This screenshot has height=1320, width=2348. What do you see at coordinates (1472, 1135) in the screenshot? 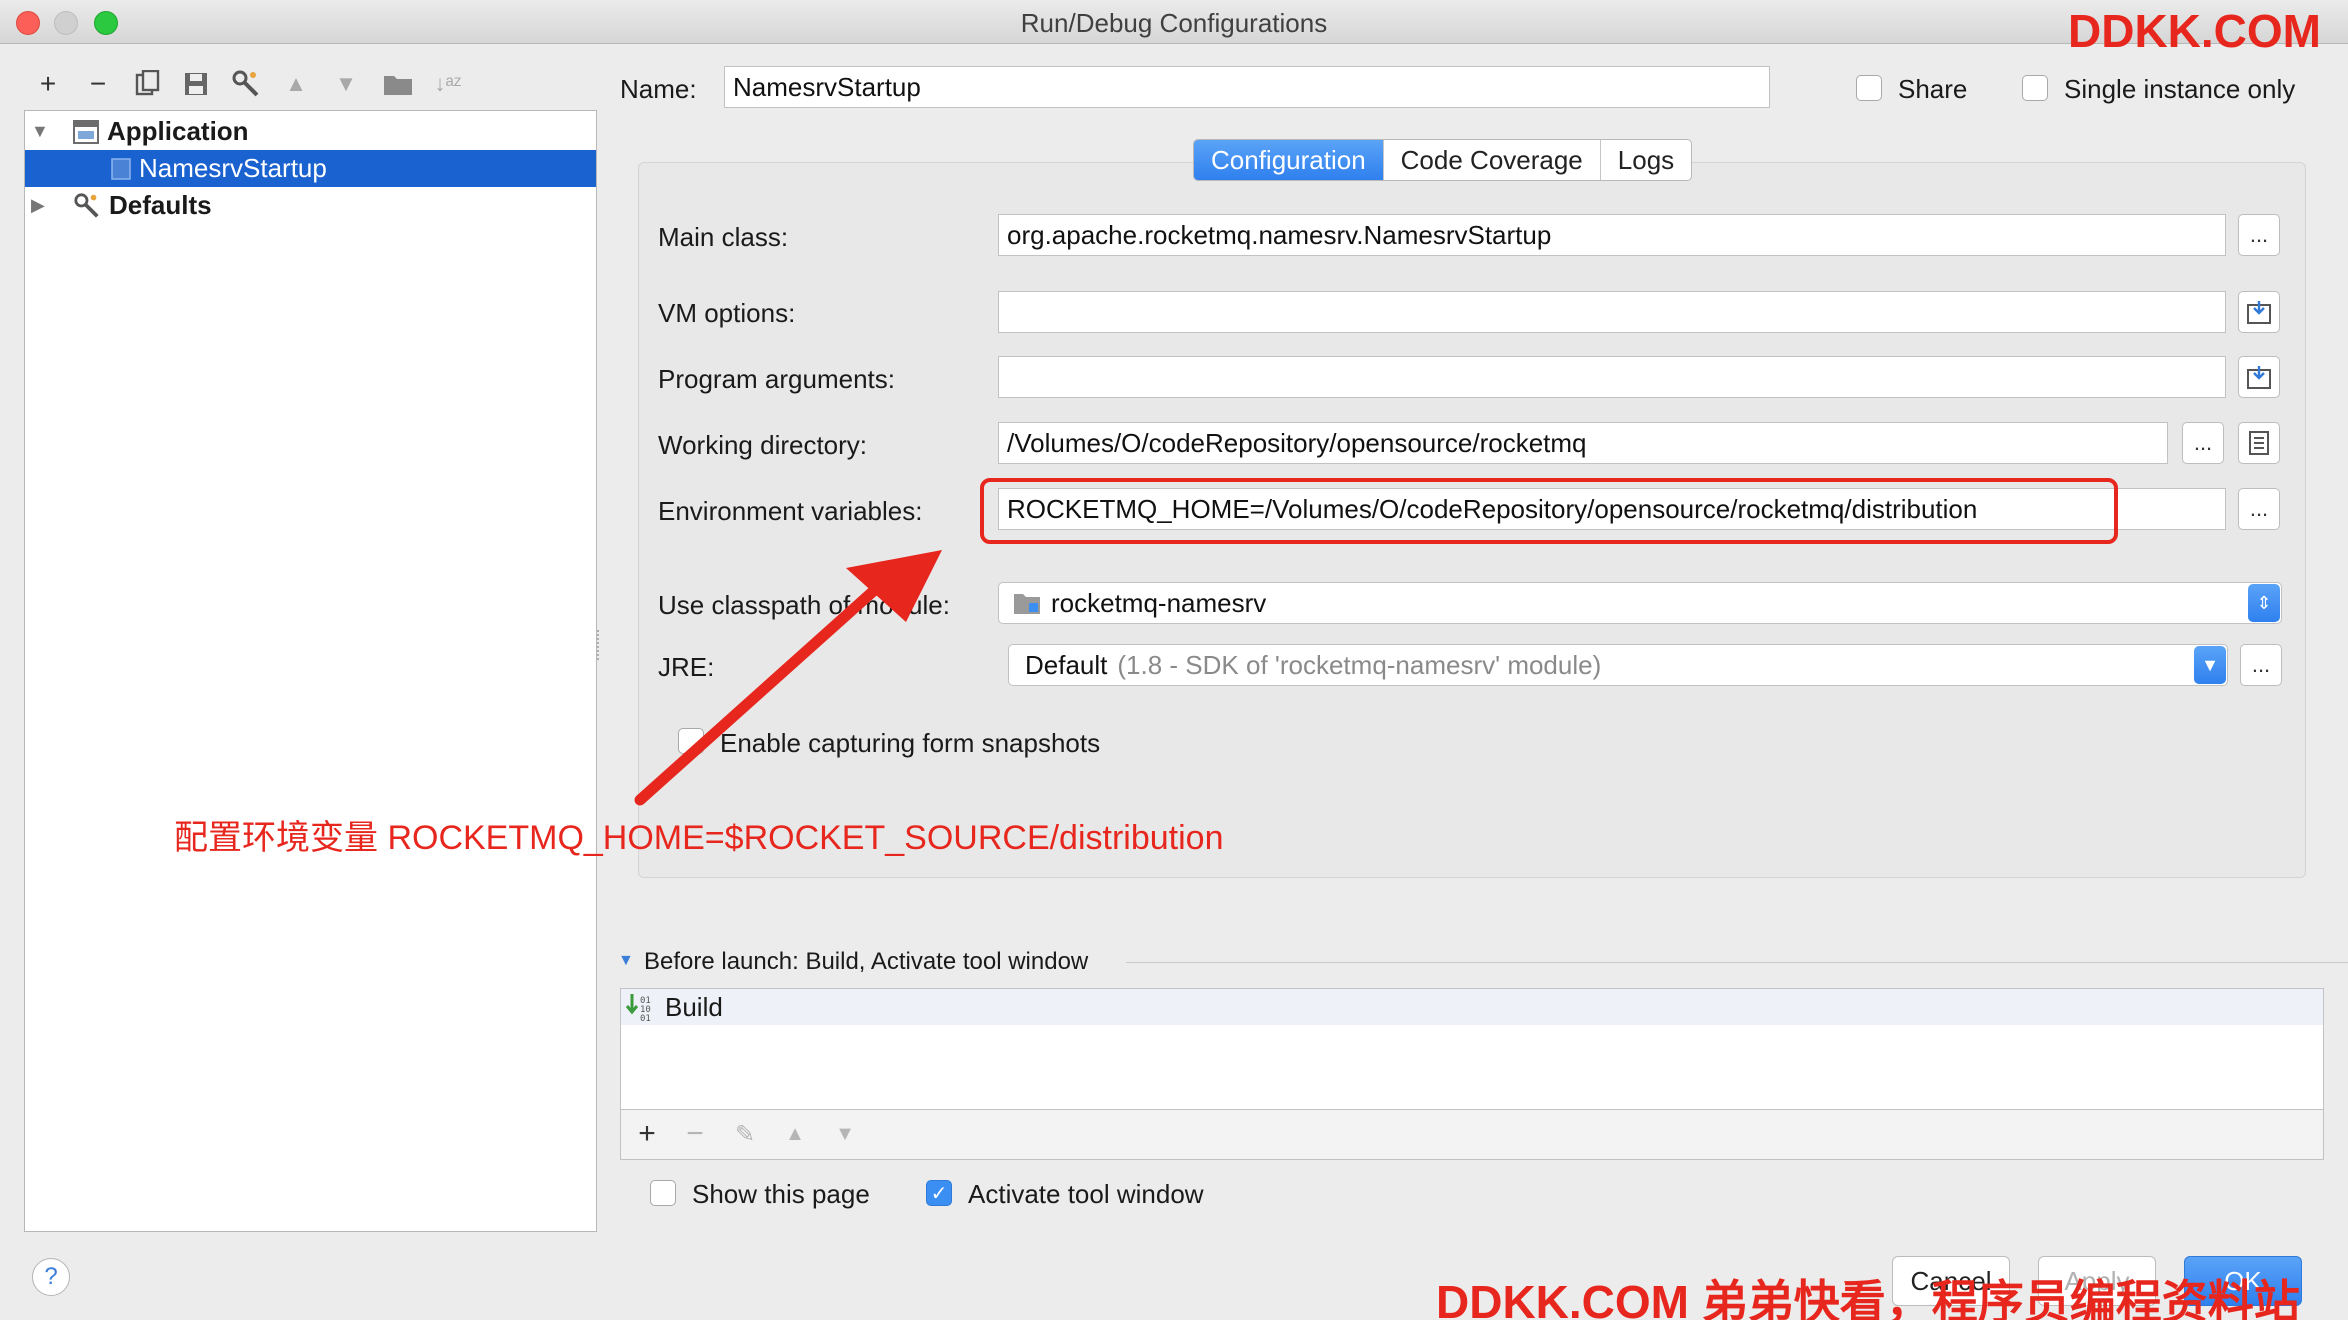
I see `before-launch-toolbar: + − ✎ ▲ ▼` at bounding box center [1472, 1135].